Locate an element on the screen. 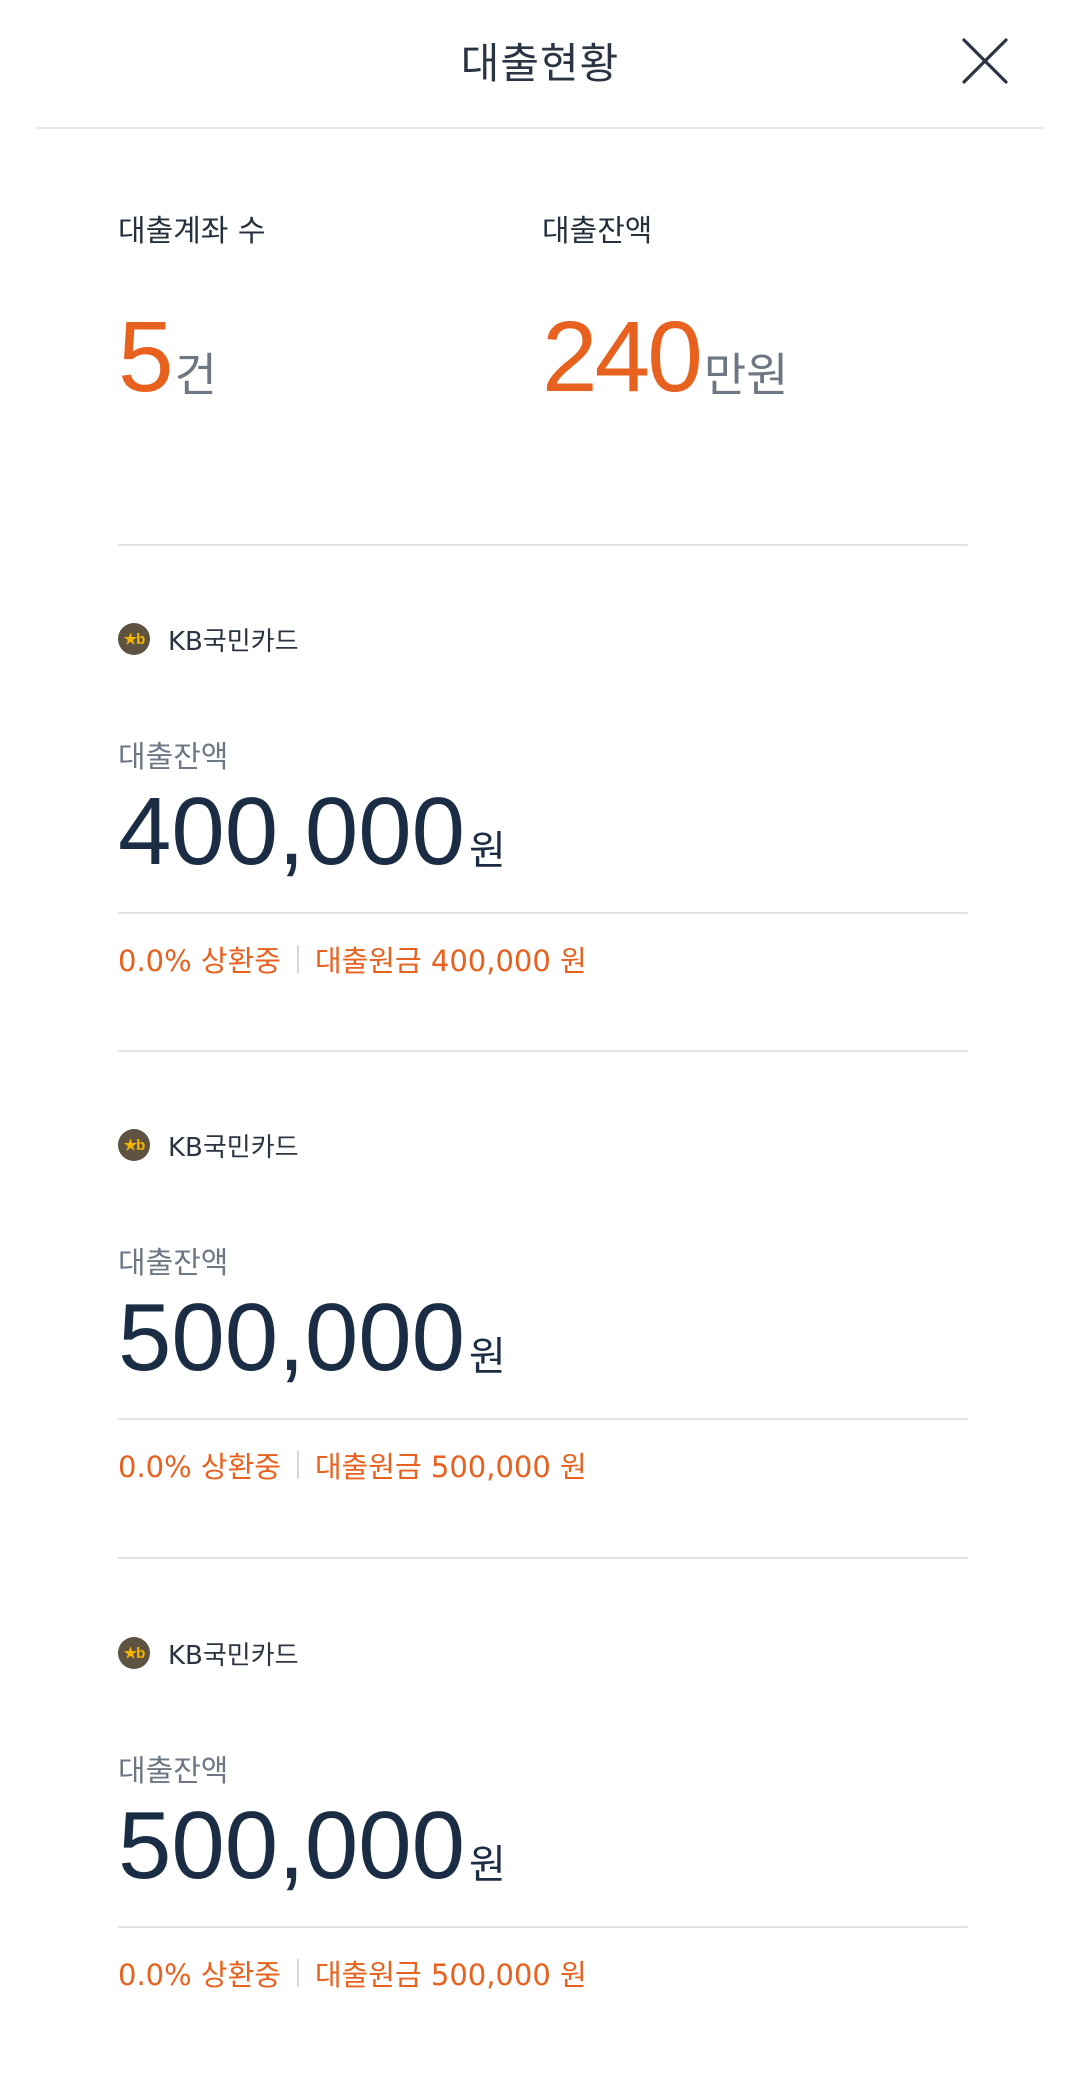  balance-value-row: 400,000 원 is located at coordinates (312, 832).